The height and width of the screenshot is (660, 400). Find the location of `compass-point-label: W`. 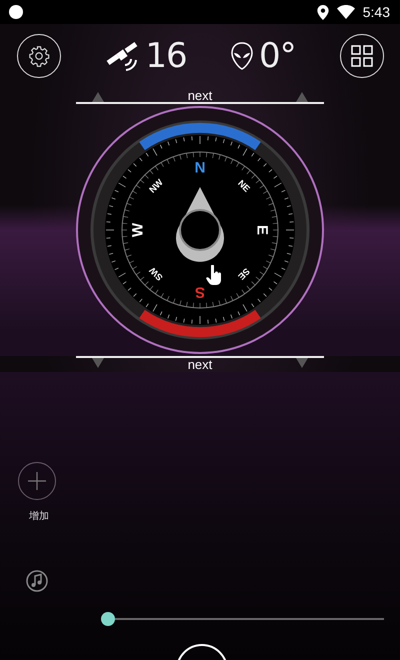

compass-point-label: W is located at coordinates (138, 230).